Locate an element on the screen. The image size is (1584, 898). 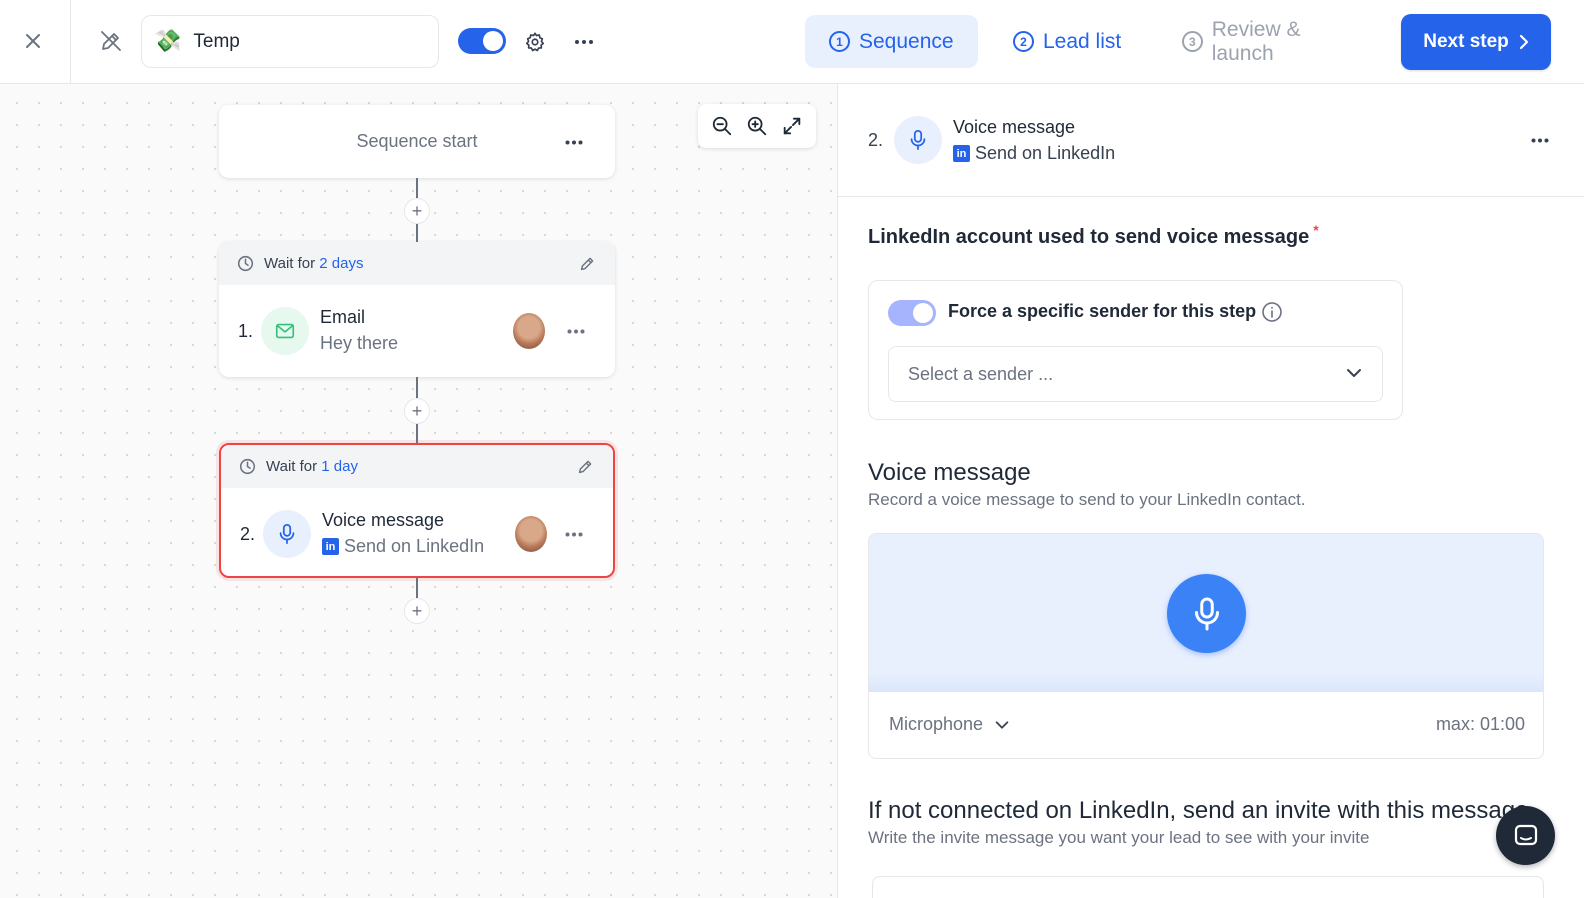
delay-label: Wait for 2 days is located at coordinates (314, 263).